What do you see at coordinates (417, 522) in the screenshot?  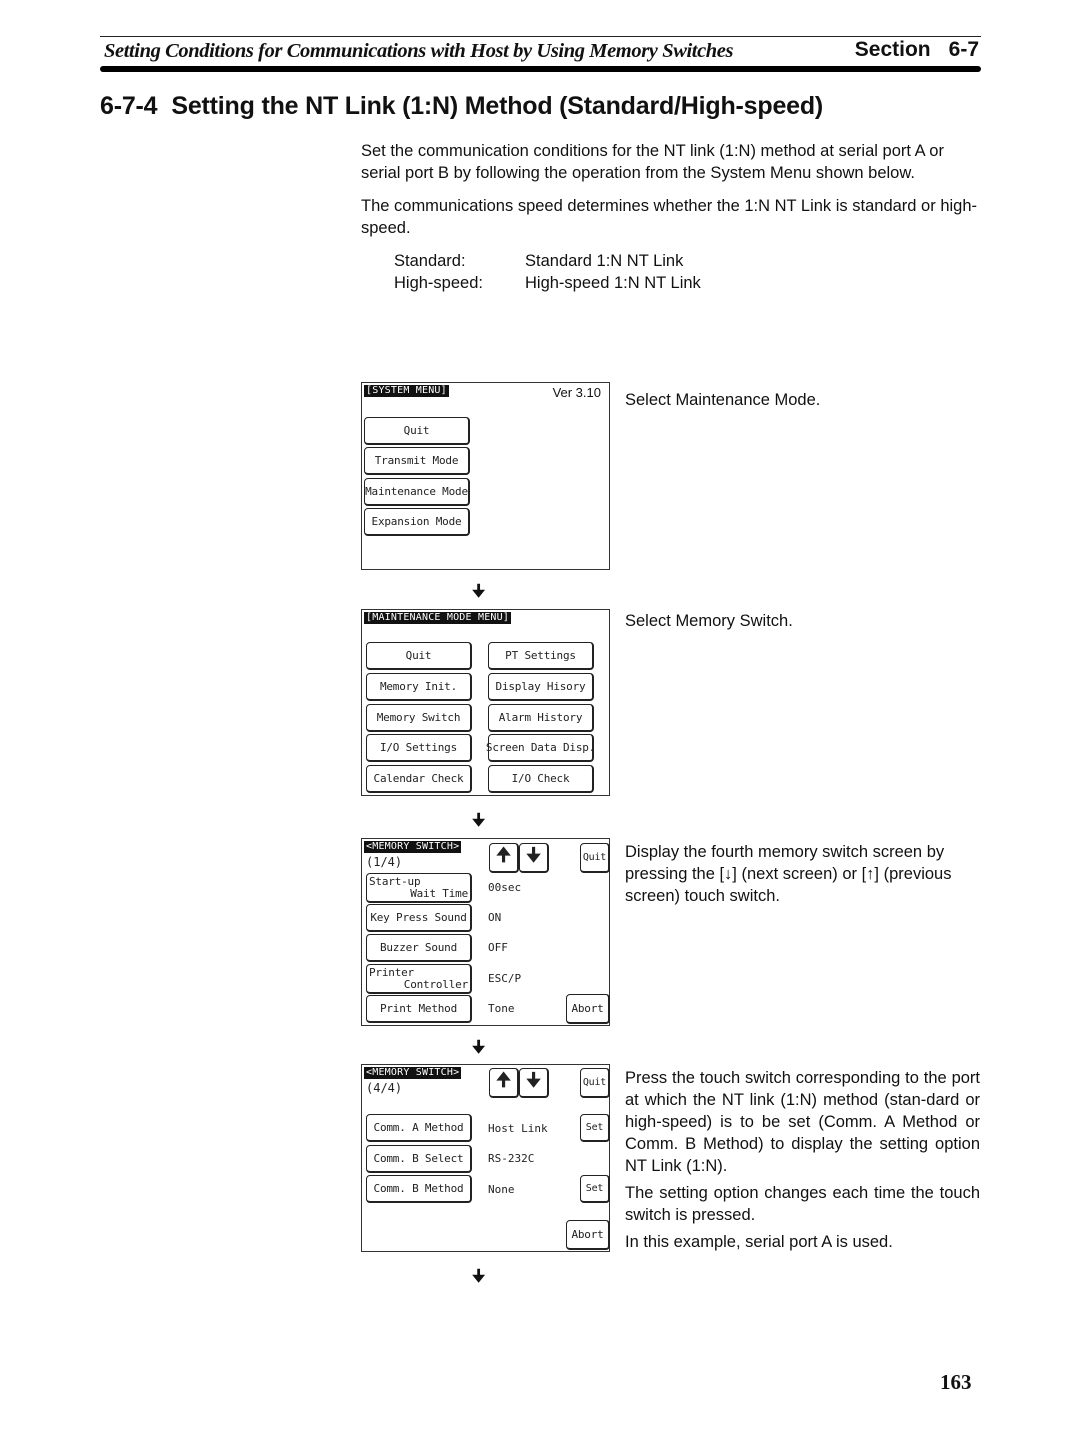 I see `expansion-mode-button: Expansion Mode` at bounding box center [417, 522].